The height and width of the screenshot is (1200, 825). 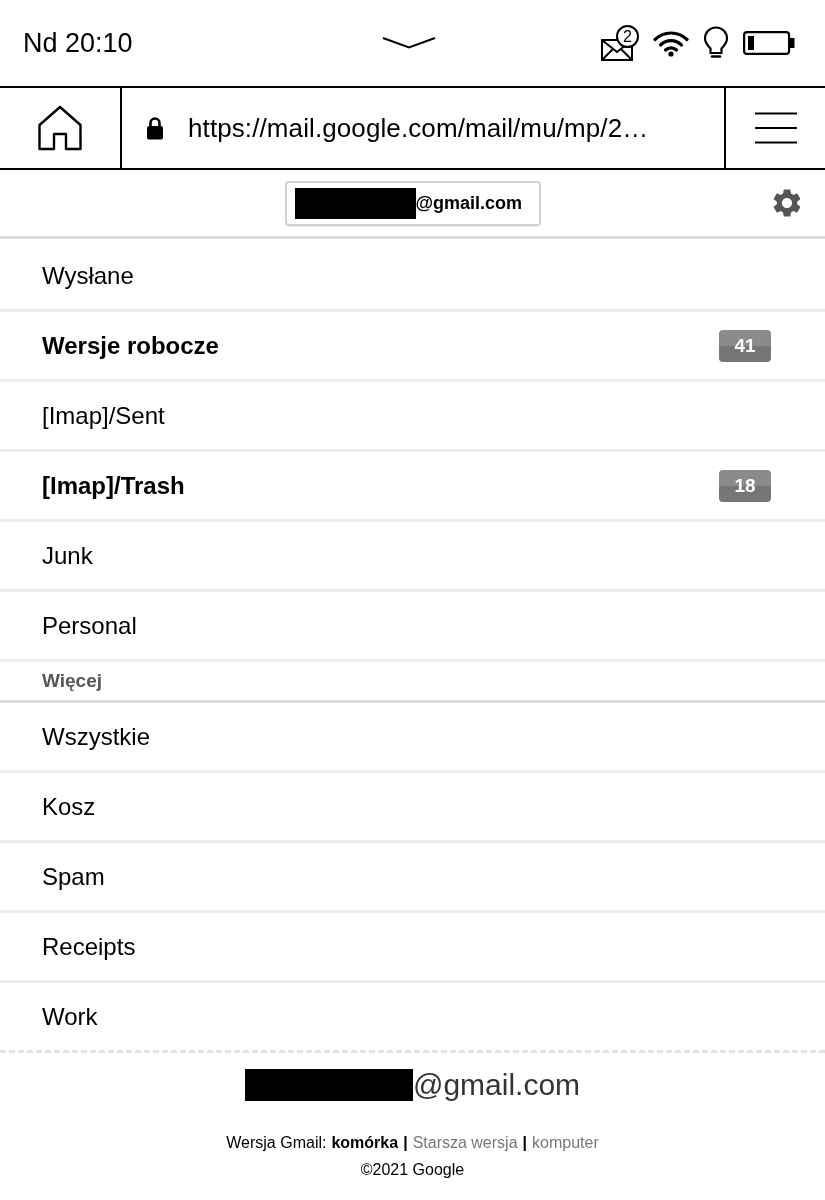 I want to click on lightbulb-icon, so click(x=716, y=43).